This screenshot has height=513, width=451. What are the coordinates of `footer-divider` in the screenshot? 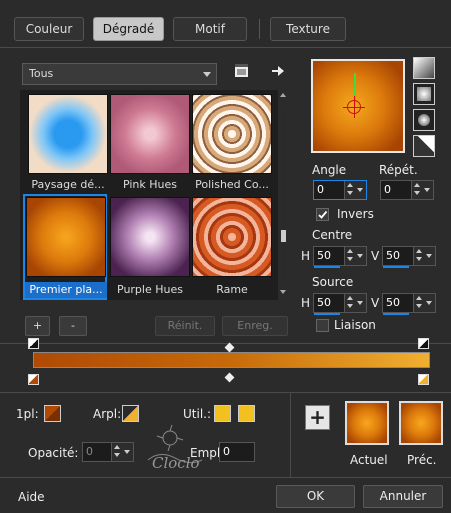 It's located at (225, 477).